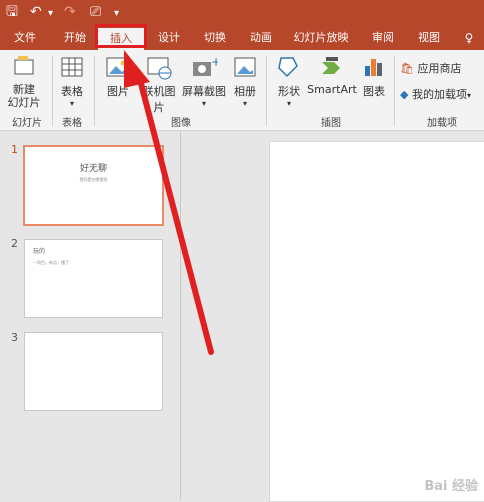 The width and height of the screenshot is (484, 502). Describe the element at coordinates (121, 36) in the screenshot. I see `highlight-box` at that location.